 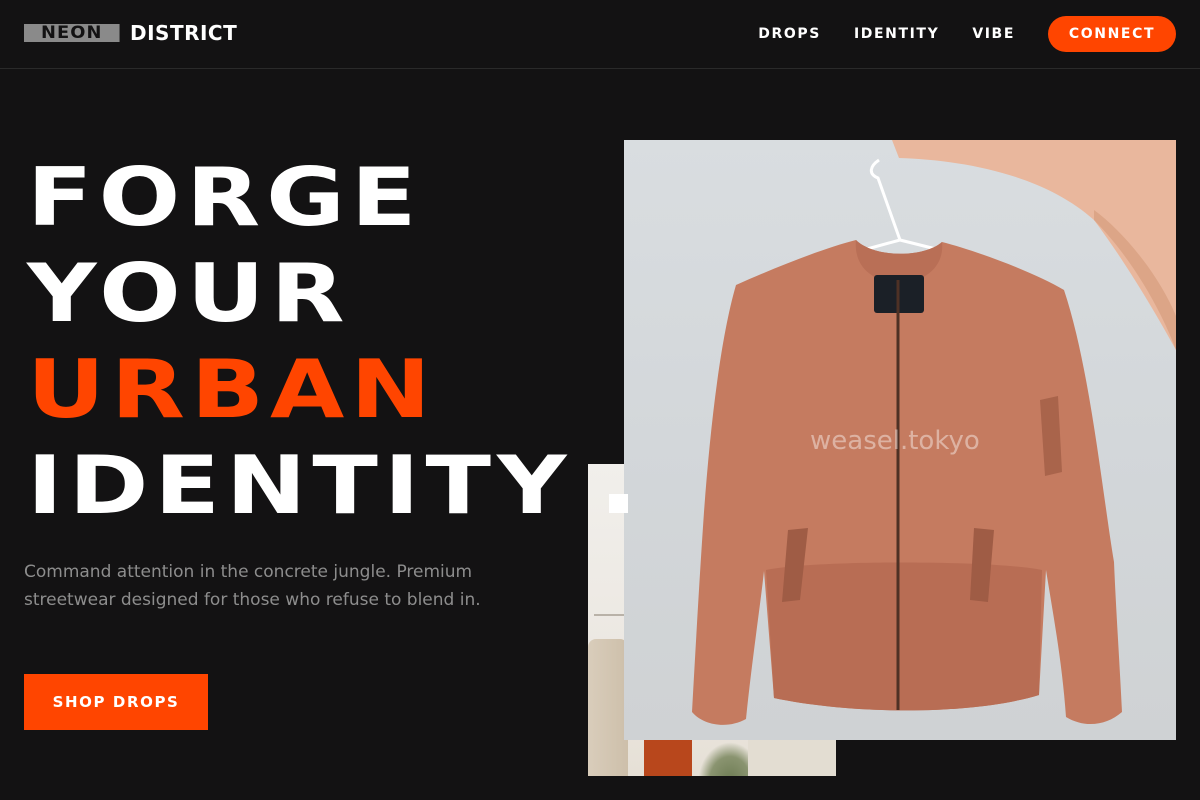 What do you see at coordinates (116, 702) in the screenshot?
I see `shop-drops-button: SHOP DROPS` at bounding box center [116, 702].